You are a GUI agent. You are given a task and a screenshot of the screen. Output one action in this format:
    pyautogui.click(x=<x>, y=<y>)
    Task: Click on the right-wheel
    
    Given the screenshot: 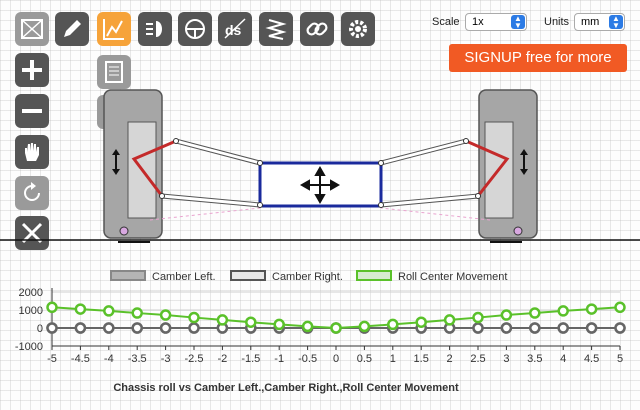 What is the action you would take?
    pyautogui.click(x=501, y=166)
    